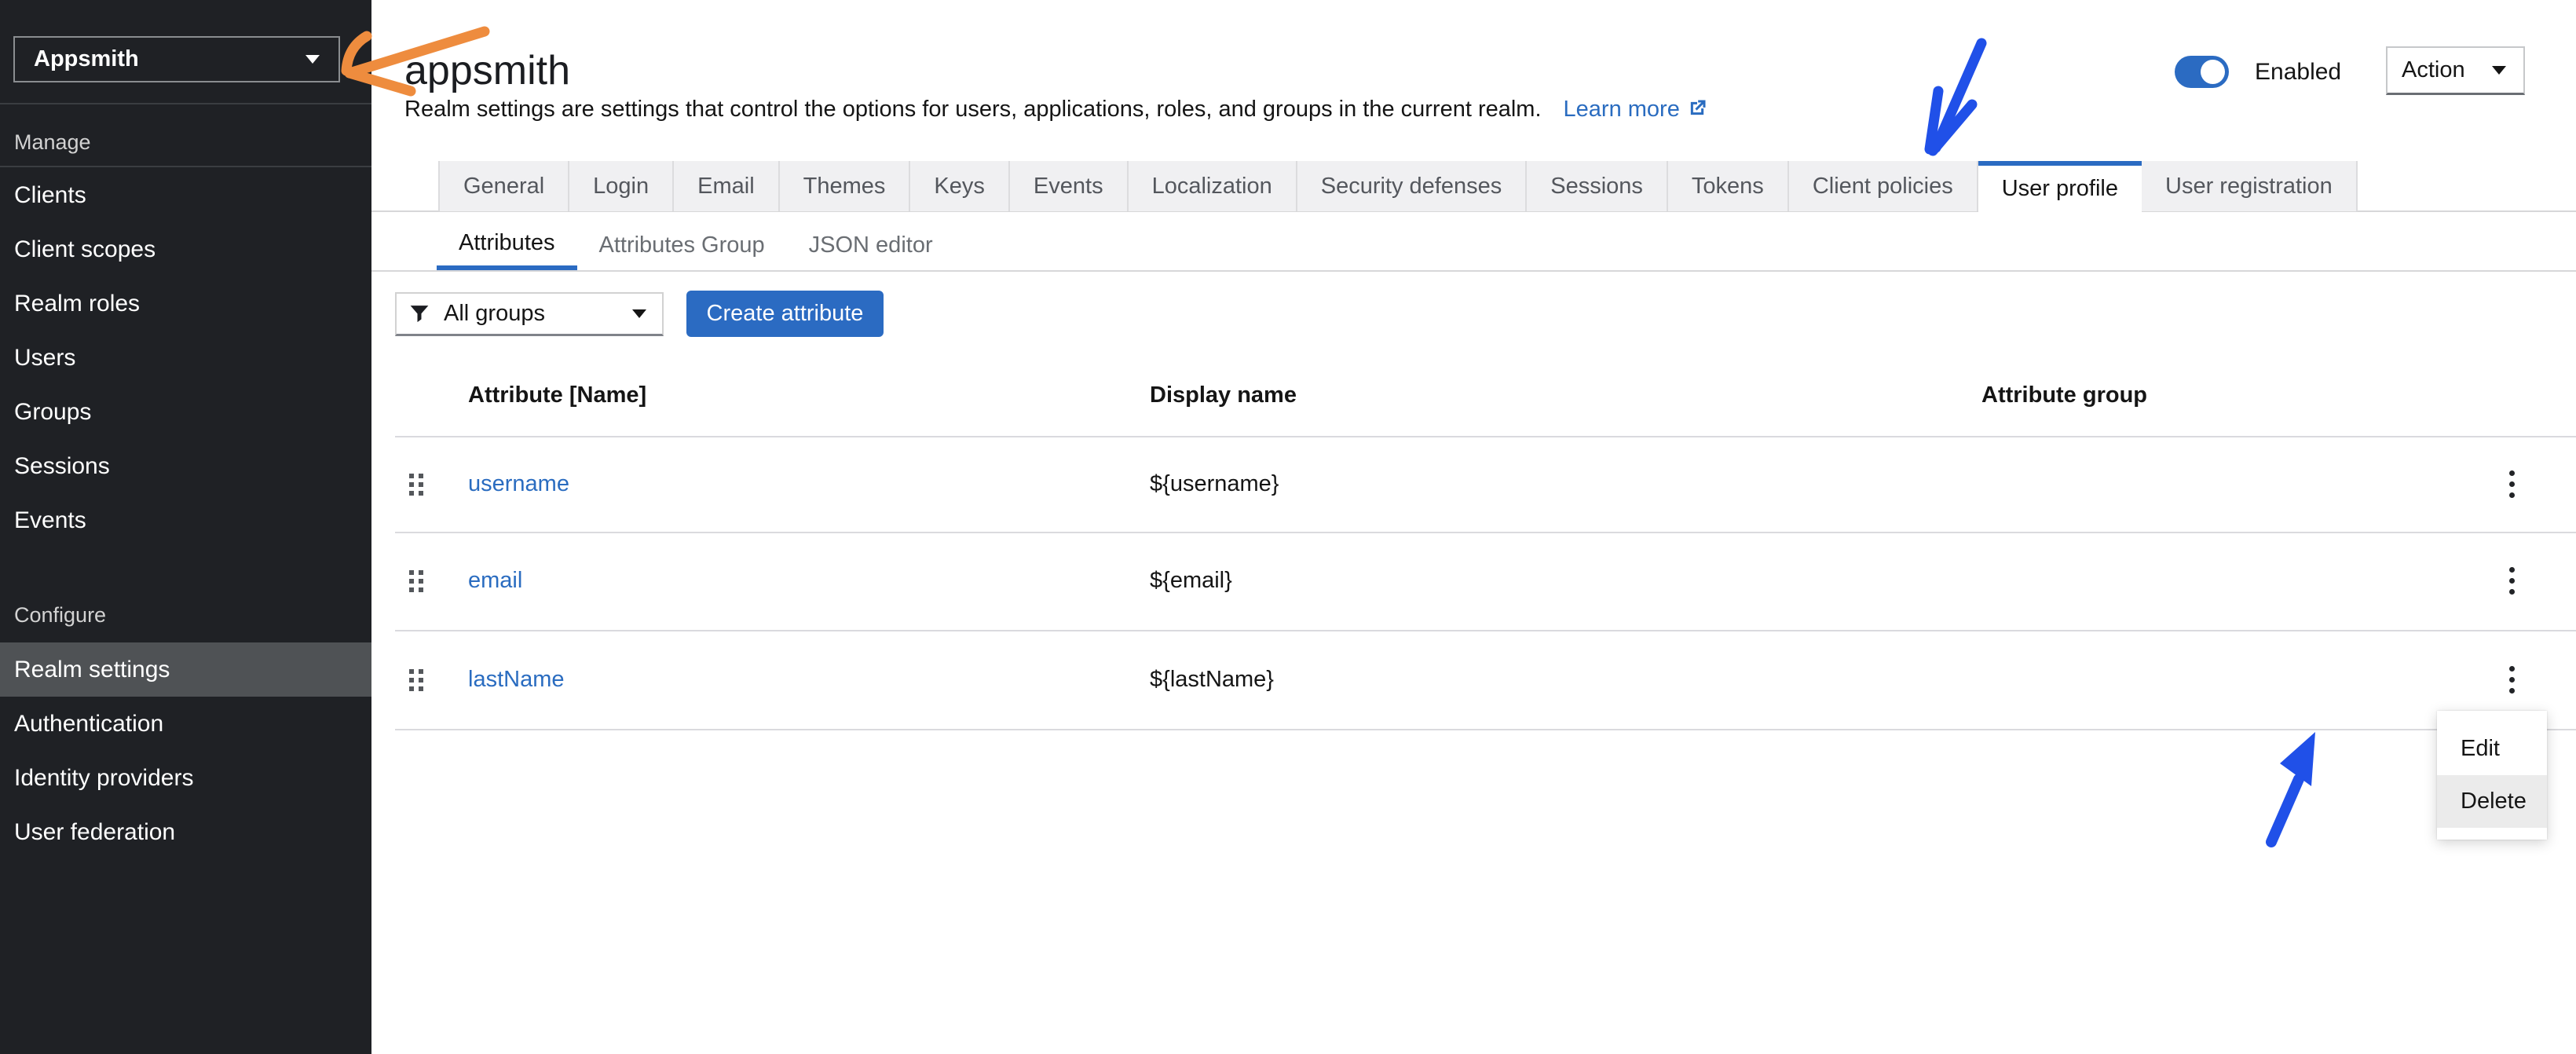 The image size is (2576, 1054). Describe the element at coordinates (1223, 395) in the screenshot. I see `column-header-display-name: Display name` at that location.